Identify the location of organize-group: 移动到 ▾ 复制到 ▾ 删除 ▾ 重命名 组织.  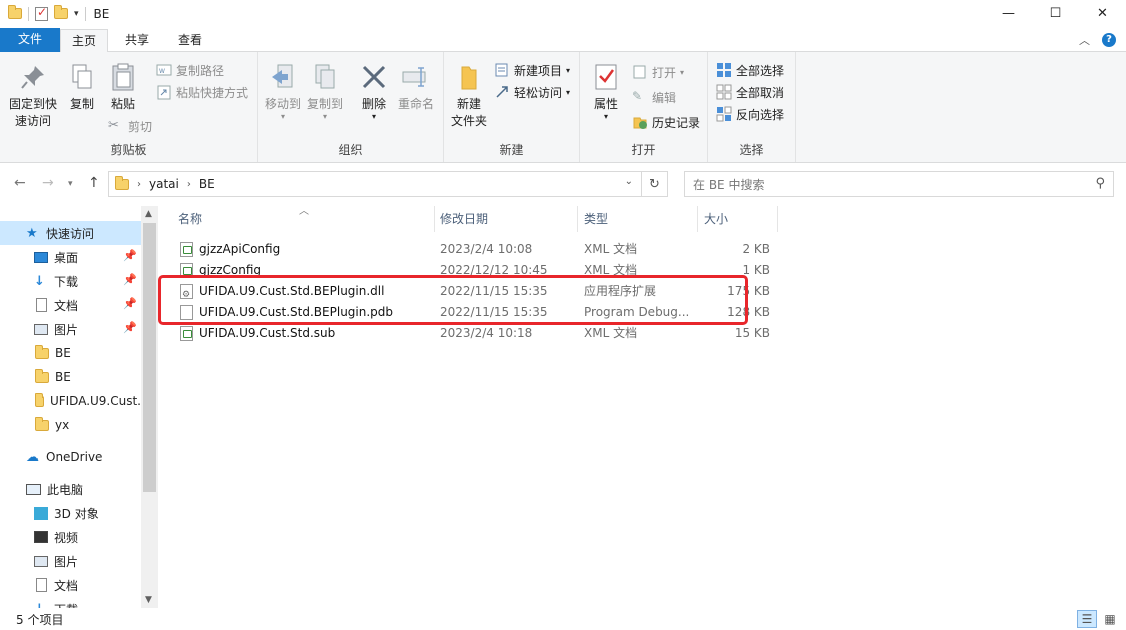
(351, 107).